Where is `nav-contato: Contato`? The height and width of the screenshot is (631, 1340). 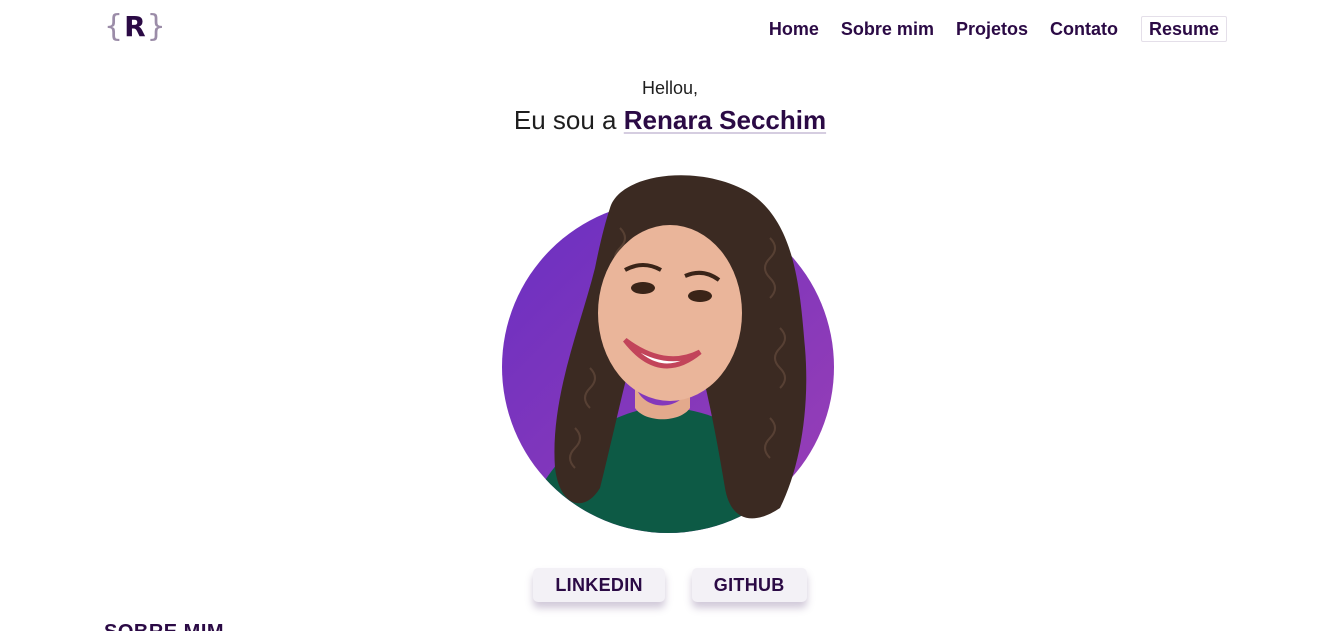
nav-contato: Contato is located at coordinates (1084, 29).